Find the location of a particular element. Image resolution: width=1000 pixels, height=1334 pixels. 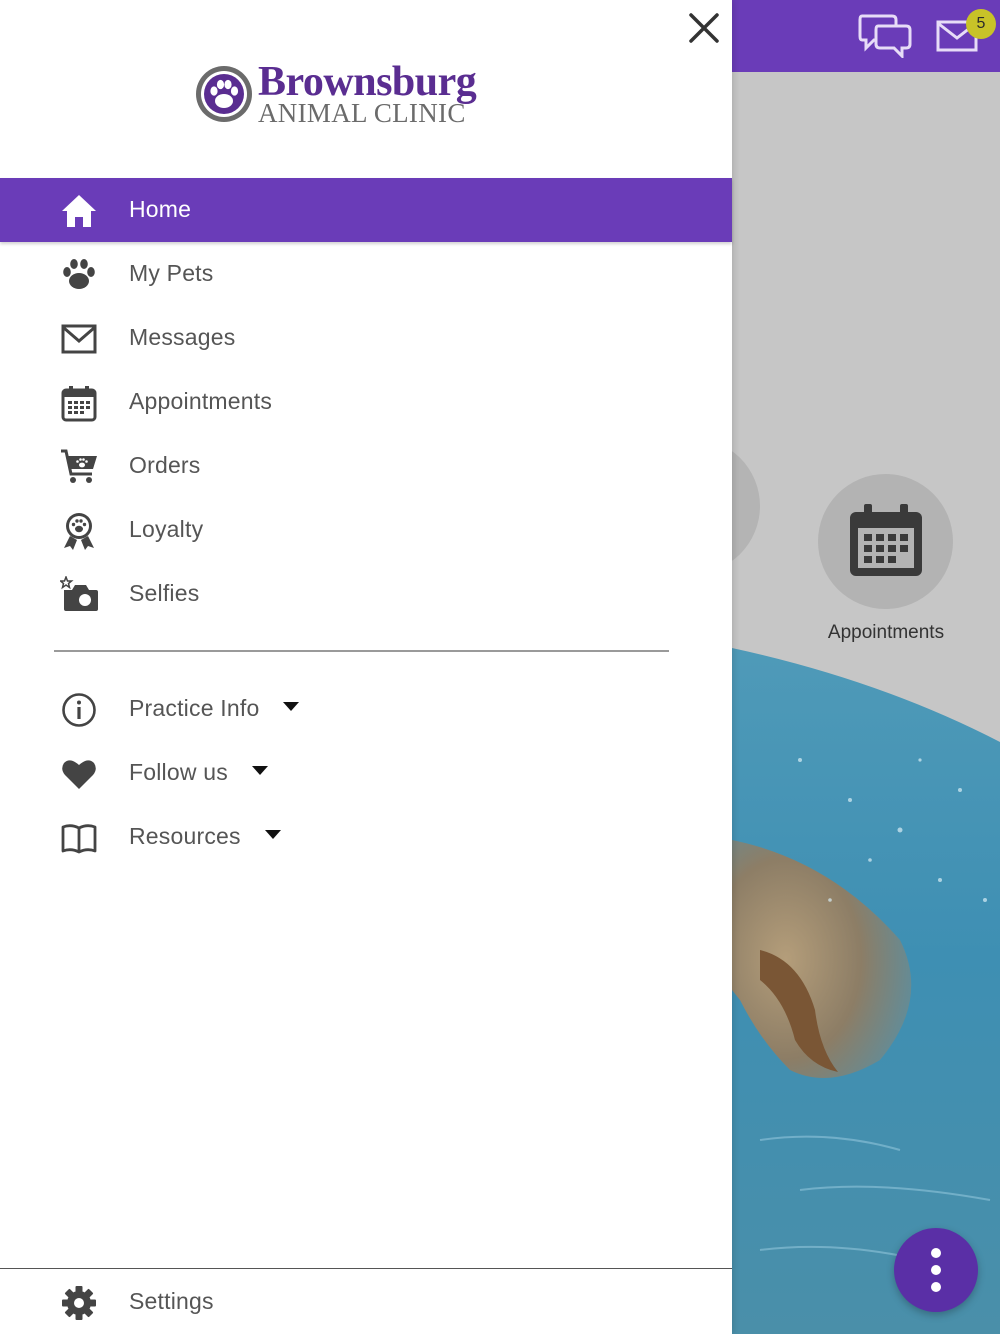

book-icon is located at coordinates (79, 839).